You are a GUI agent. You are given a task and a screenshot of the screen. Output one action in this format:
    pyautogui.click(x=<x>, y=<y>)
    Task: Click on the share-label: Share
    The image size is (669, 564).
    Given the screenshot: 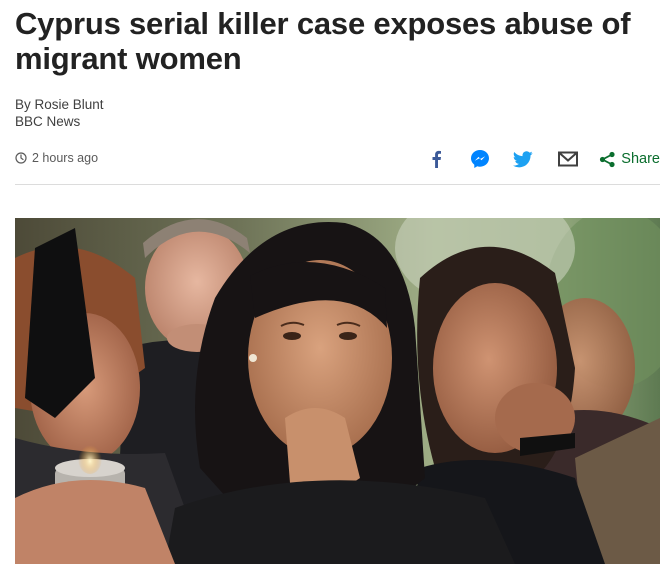 What is the action you would take?
    pyautogui.click(x=640, y=159)
    